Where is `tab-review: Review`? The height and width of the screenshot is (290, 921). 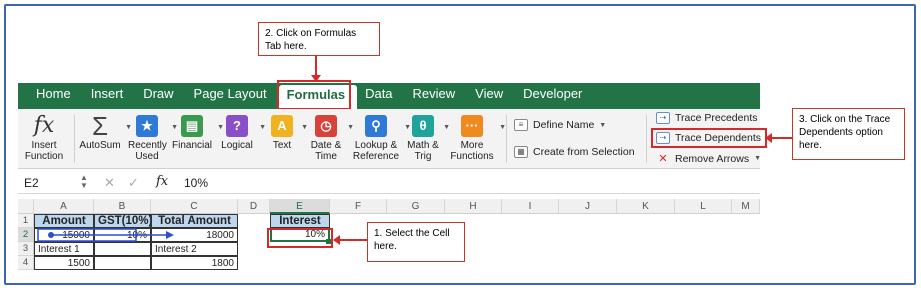 tab-review: Review is located at coordinates (436, 96).